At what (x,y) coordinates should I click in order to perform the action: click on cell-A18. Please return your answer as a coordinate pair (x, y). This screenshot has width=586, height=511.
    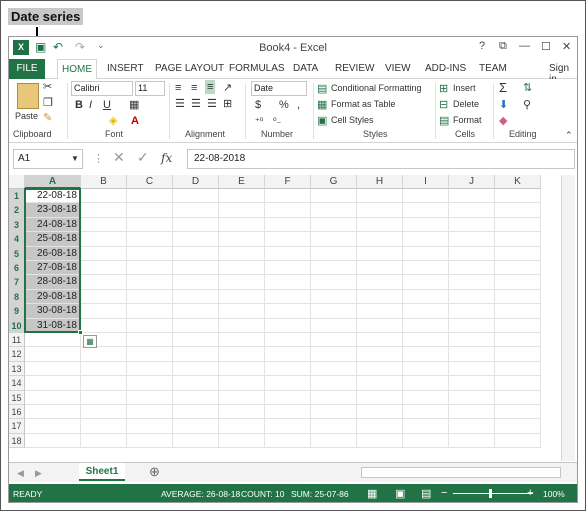
    Looking at the image, I should click on (53, 441).